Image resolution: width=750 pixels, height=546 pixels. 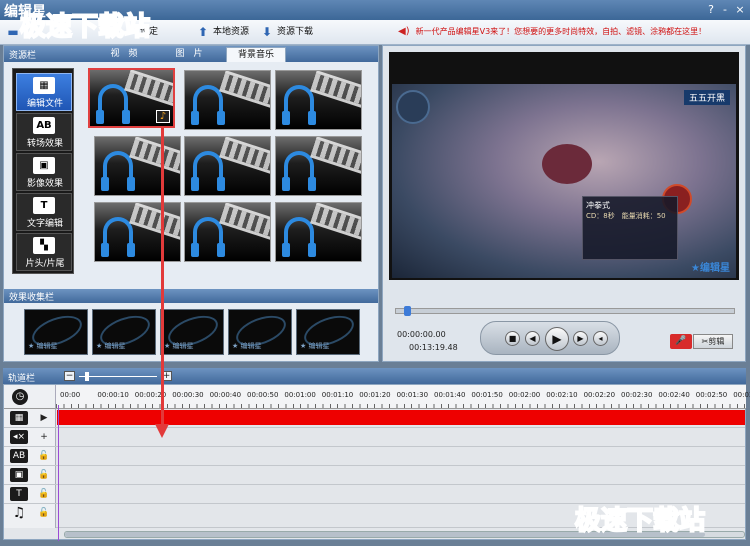 I want to click on ruler-tick-label: 00:00, so click(x=70, y=395).